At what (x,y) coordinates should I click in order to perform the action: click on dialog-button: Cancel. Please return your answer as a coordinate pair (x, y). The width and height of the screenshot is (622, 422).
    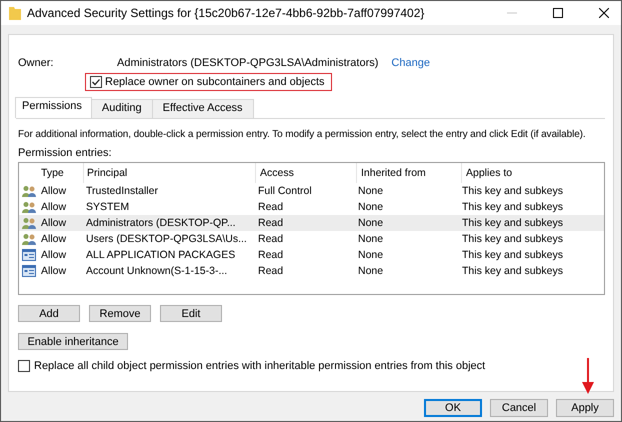
    Looking at the image, I should click on (519, 408).